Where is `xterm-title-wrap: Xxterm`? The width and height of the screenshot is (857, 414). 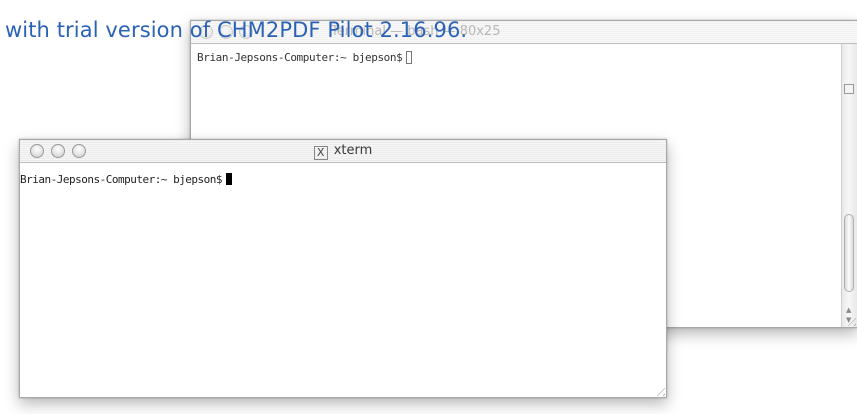 xterm-title-wrap: Xxterm is located at coordinates (343, 151).